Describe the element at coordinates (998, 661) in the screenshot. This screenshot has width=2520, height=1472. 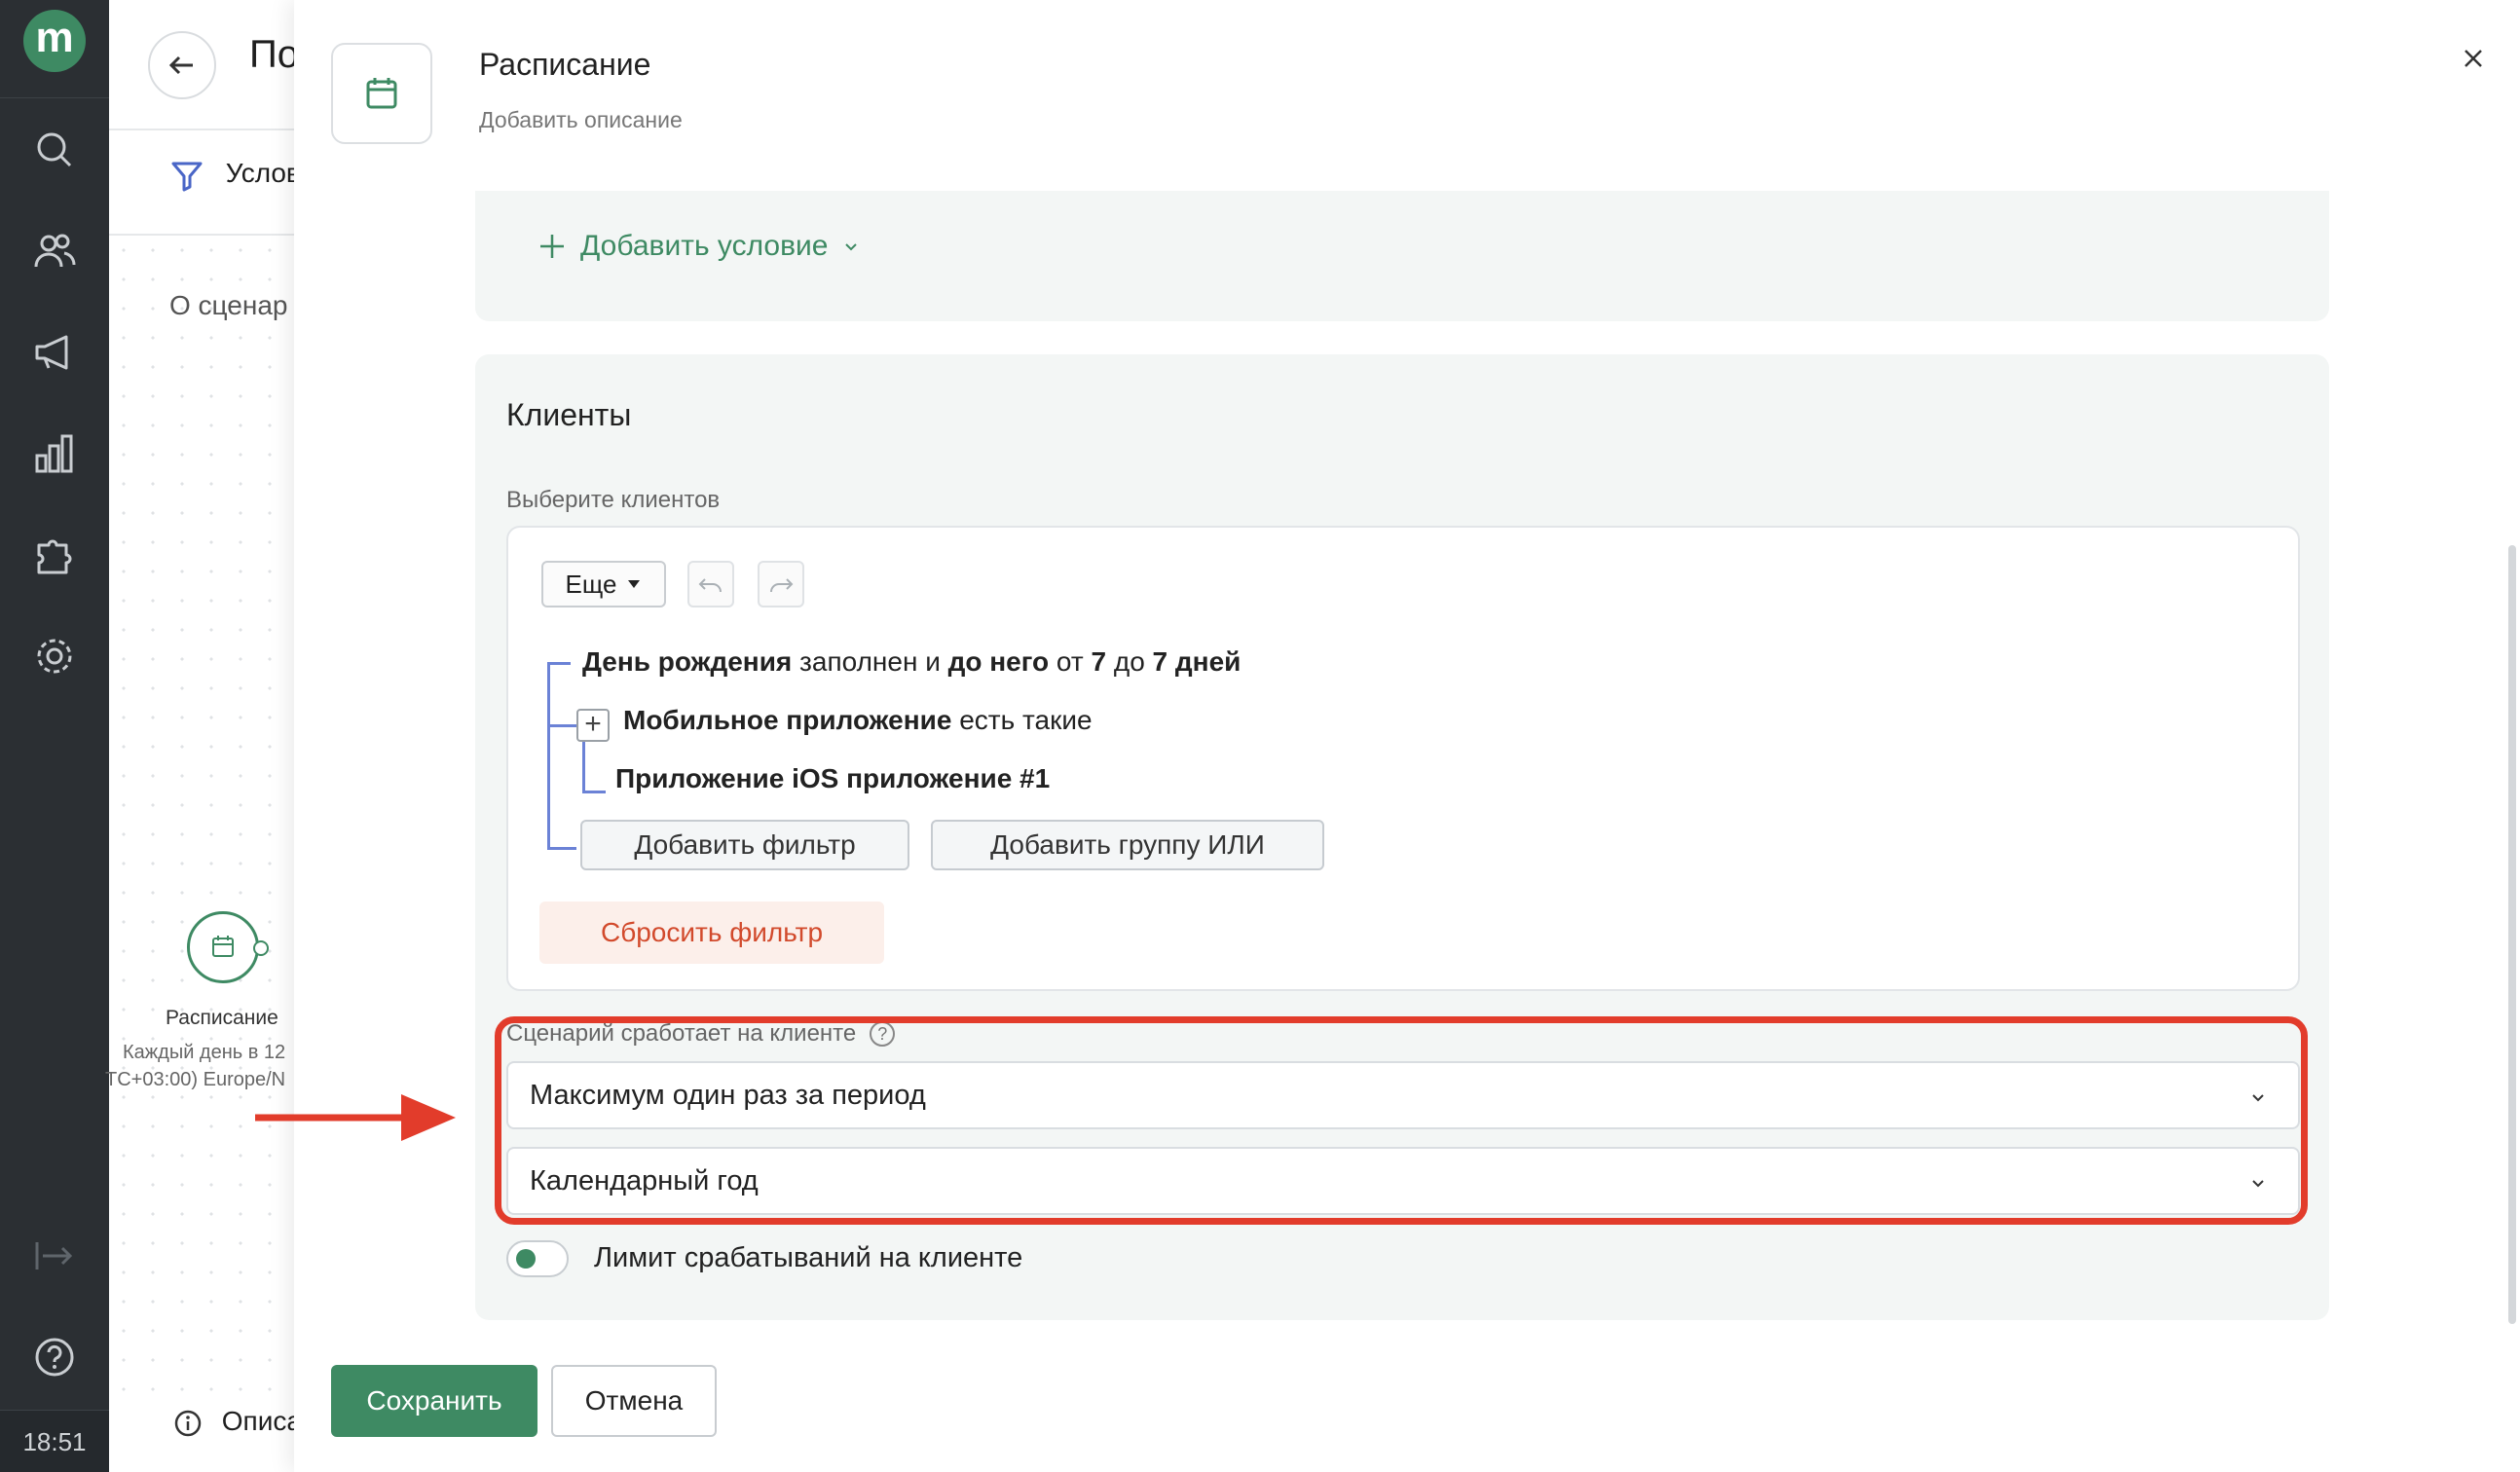
I see `filter-field: до него` at that location.